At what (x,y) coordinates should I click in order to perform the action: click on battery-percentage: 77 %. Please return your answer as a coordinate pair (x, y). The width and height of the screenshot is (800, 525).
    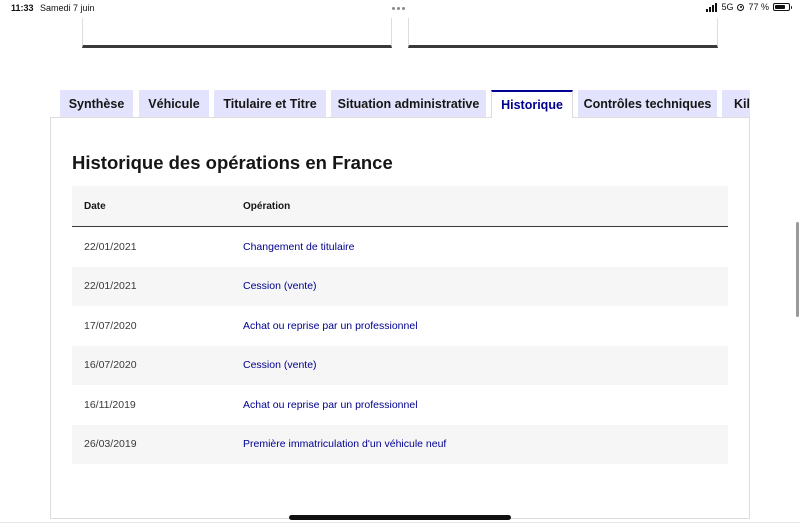
    Looking at the image, I should click on (758, 7).